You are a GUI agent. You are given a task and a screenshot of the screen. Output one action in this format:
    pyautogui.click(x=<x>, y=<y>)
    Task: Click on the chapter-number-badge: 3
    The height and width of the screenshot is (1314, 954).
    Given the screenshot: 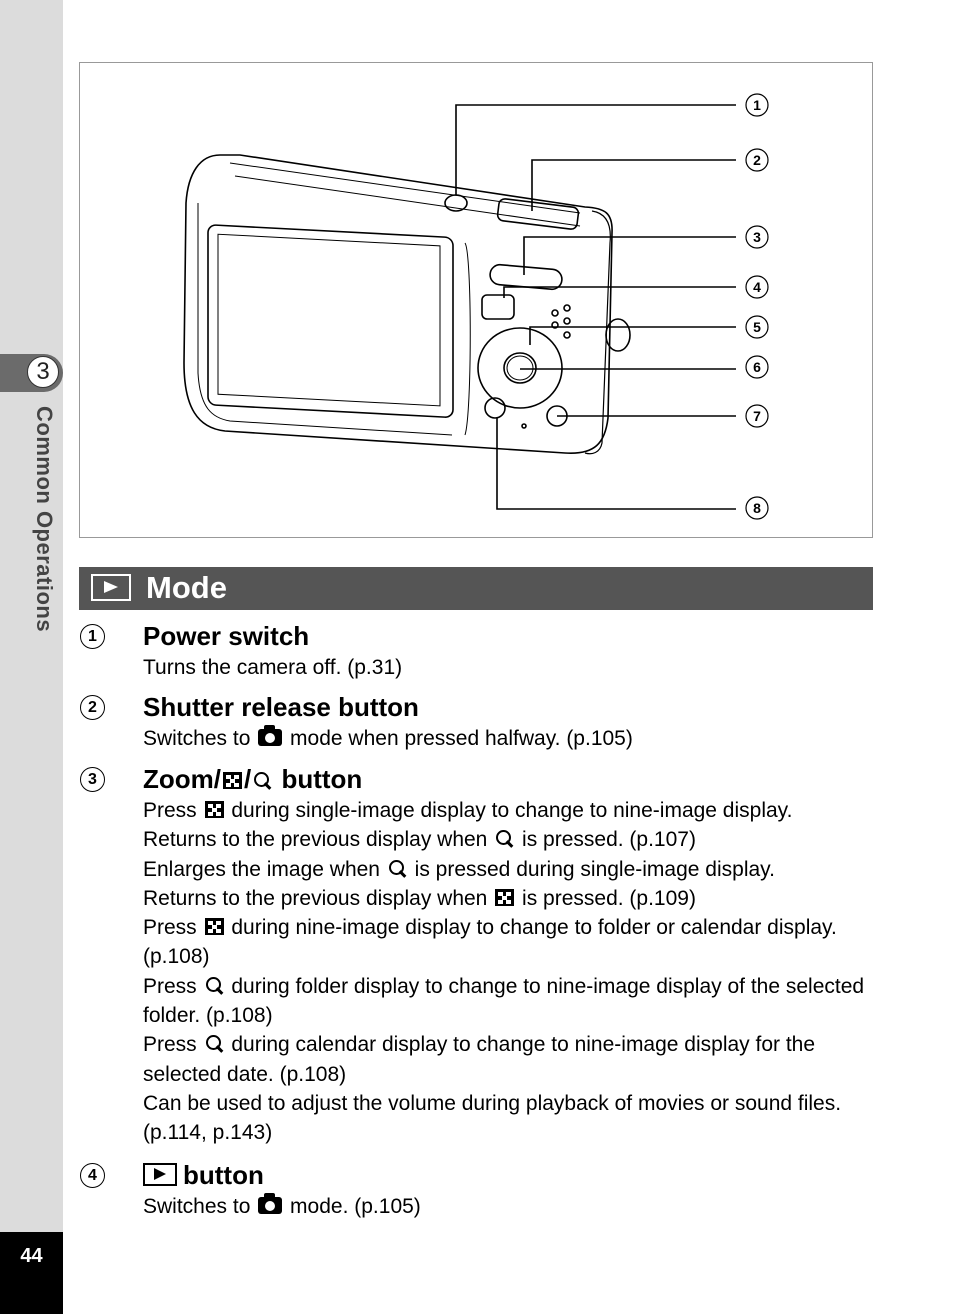 What is the action you would take?
    pyautogui.click(x=43, y=372)
    